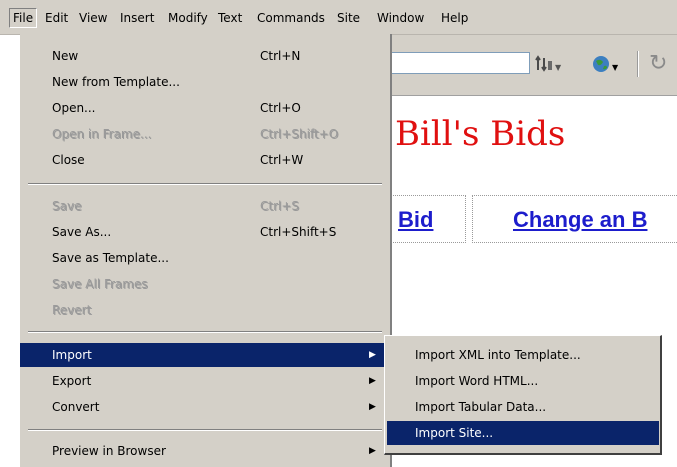 The width and height of the screenshot is (677, 467). What do you see at coordinates (205, 284) in the screenshot?
I see `menu-item-save-all-frames: Save All Frames` at bounding box center [205, 284].